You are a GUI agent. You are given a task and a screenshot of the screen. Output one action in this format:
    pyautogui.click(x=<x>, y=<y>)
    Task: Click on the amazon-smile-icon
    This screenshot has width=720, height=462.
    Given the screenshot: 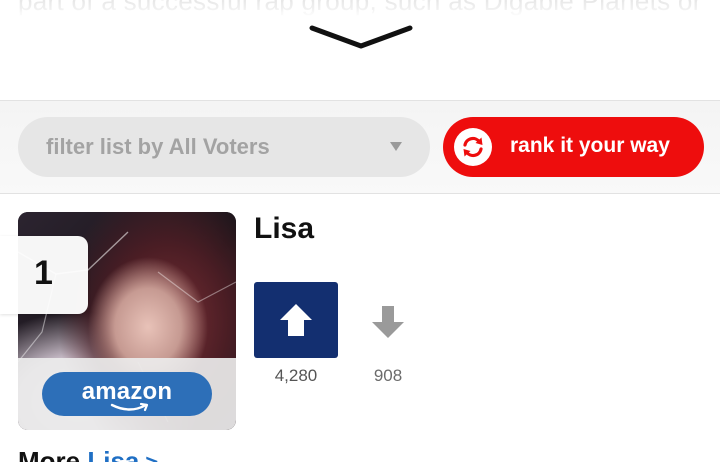 What is the action you would take?
    pyautogui.click(x=129, y=407)
    